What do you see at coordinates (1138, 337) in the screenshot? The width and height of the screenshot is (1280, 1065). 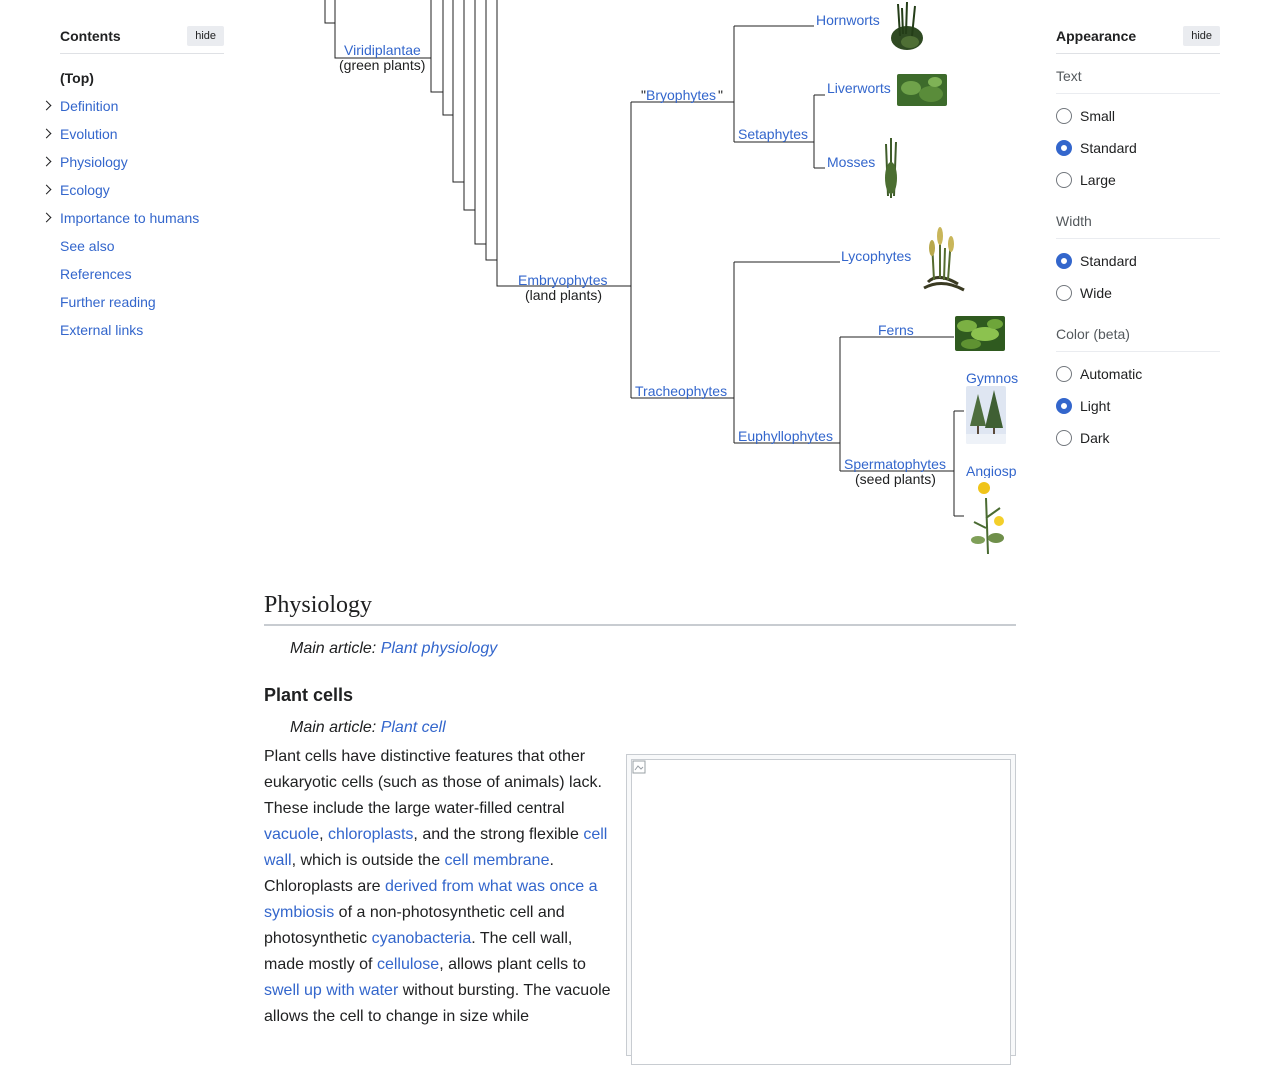 I see `color-title: Color (beta)` at bounding box center [1138, 337].